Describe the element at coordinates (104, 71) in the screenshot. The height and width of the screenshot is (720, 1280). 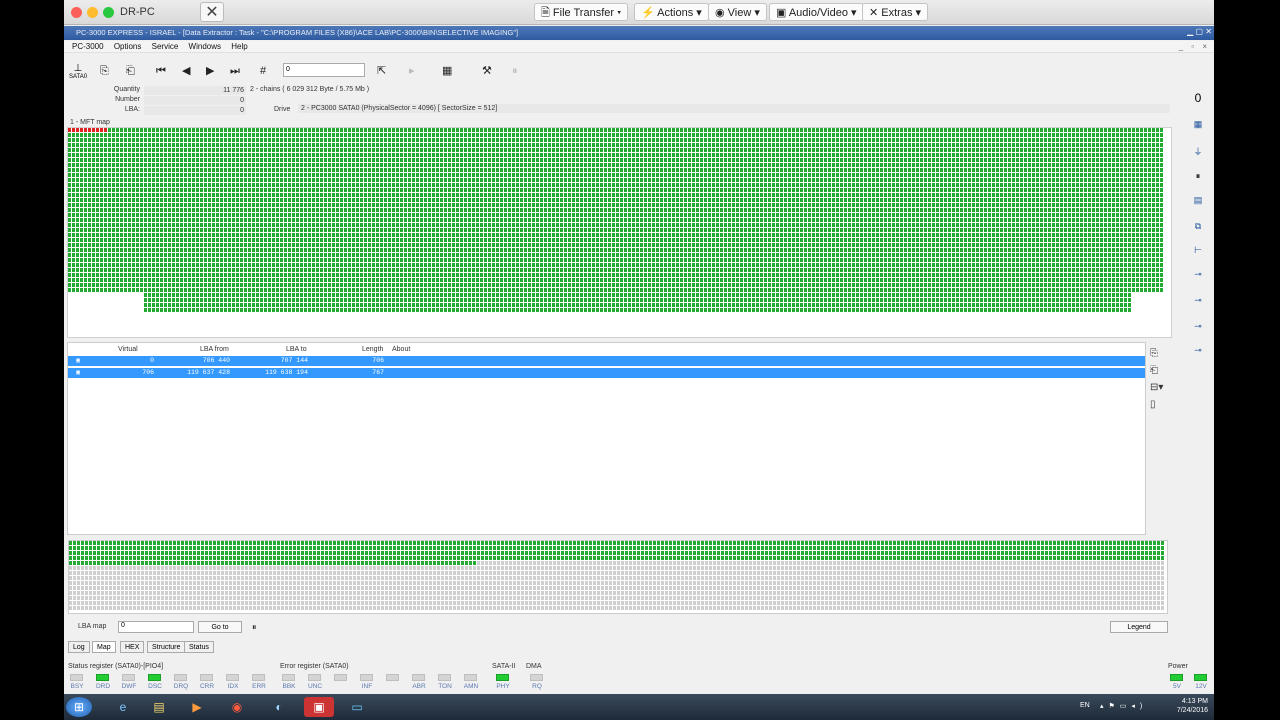
I see `open-icon: ⎘` at that location.